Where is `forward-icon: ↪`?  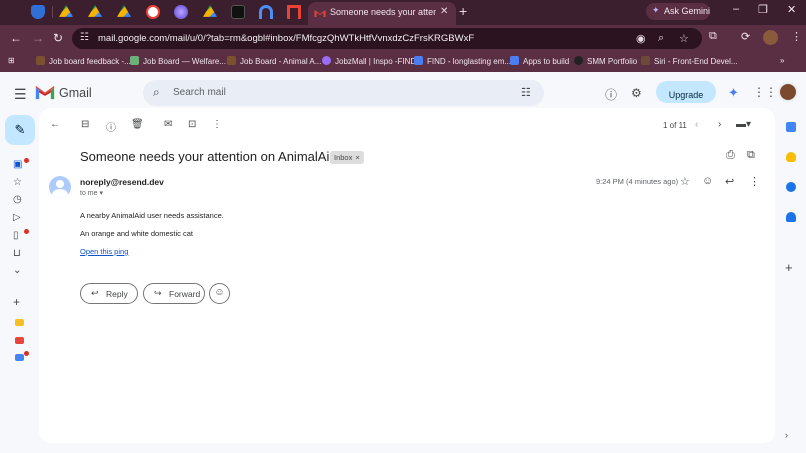 forward-icon: ↪ is located at coordinates (158, 293).